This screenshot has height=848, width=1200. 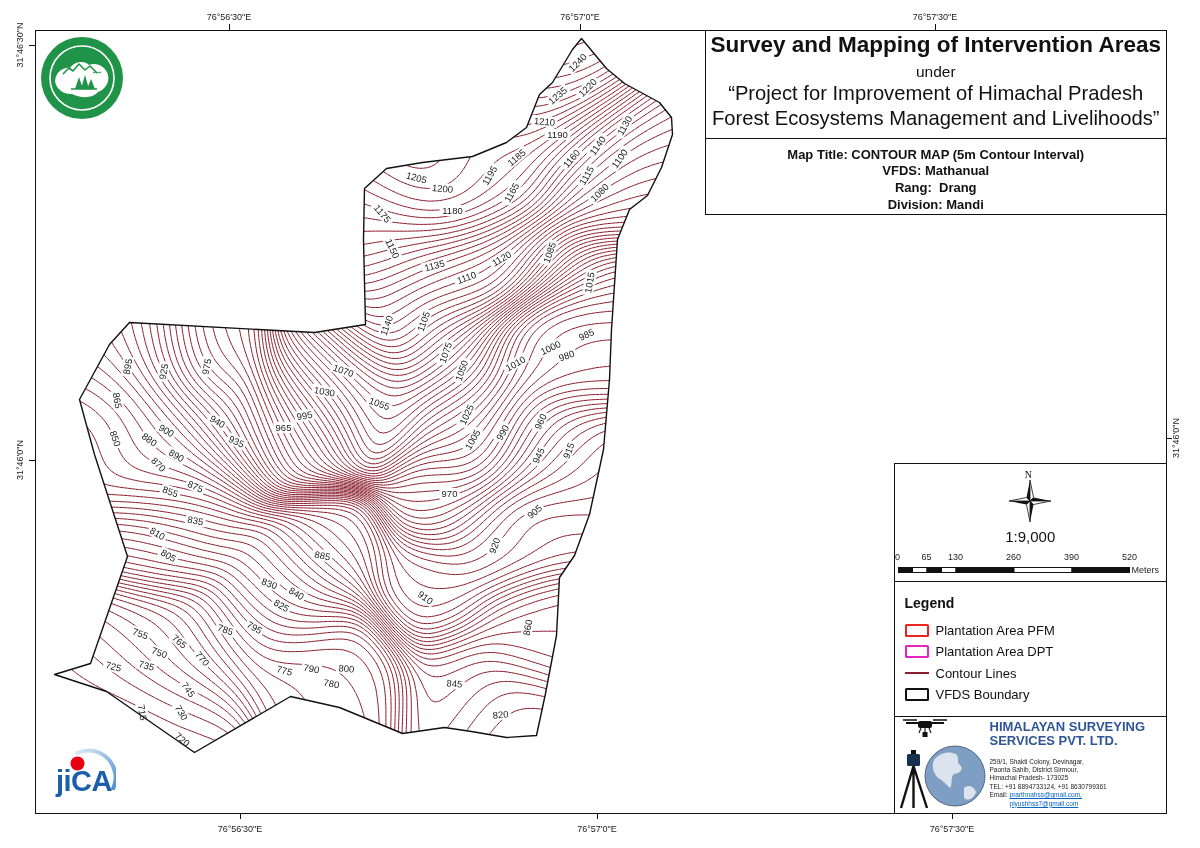 What do you see at coordinates (311, 668) in the screenshot?
I see `contour-label: 790` at bounding box center [311, 668].